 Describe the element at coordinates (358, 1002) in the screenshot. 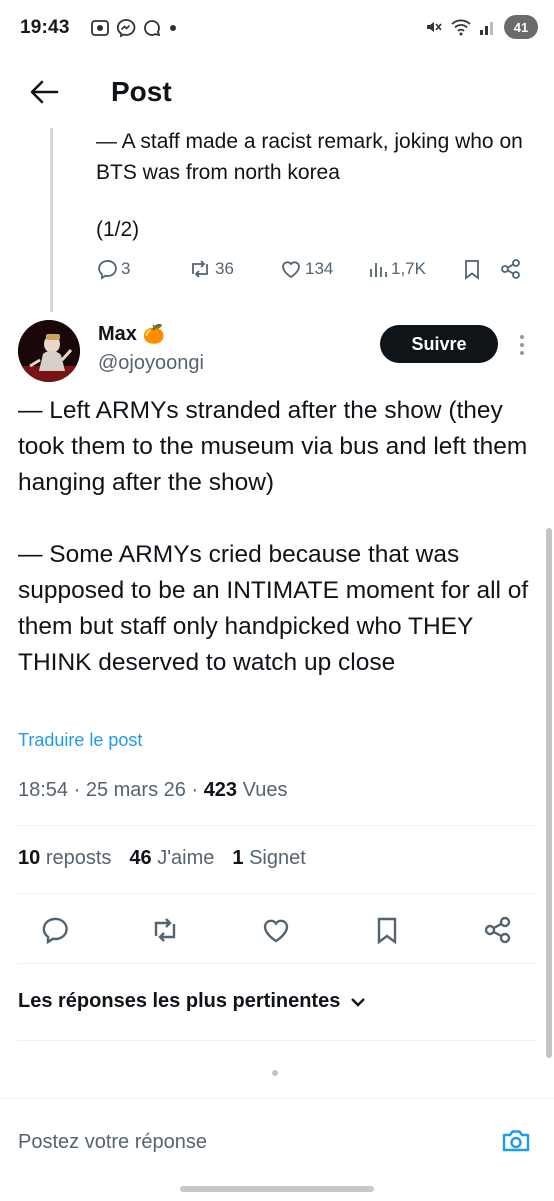

I see `chevron-down-icon` at that location.